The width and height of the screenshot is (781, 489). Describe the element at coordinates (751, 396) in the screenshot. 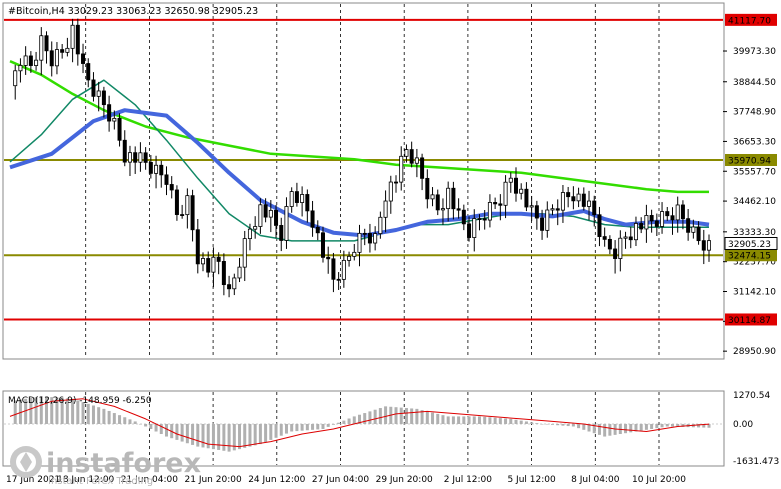

I see `macd-scale-label: 1270.54` at that location.